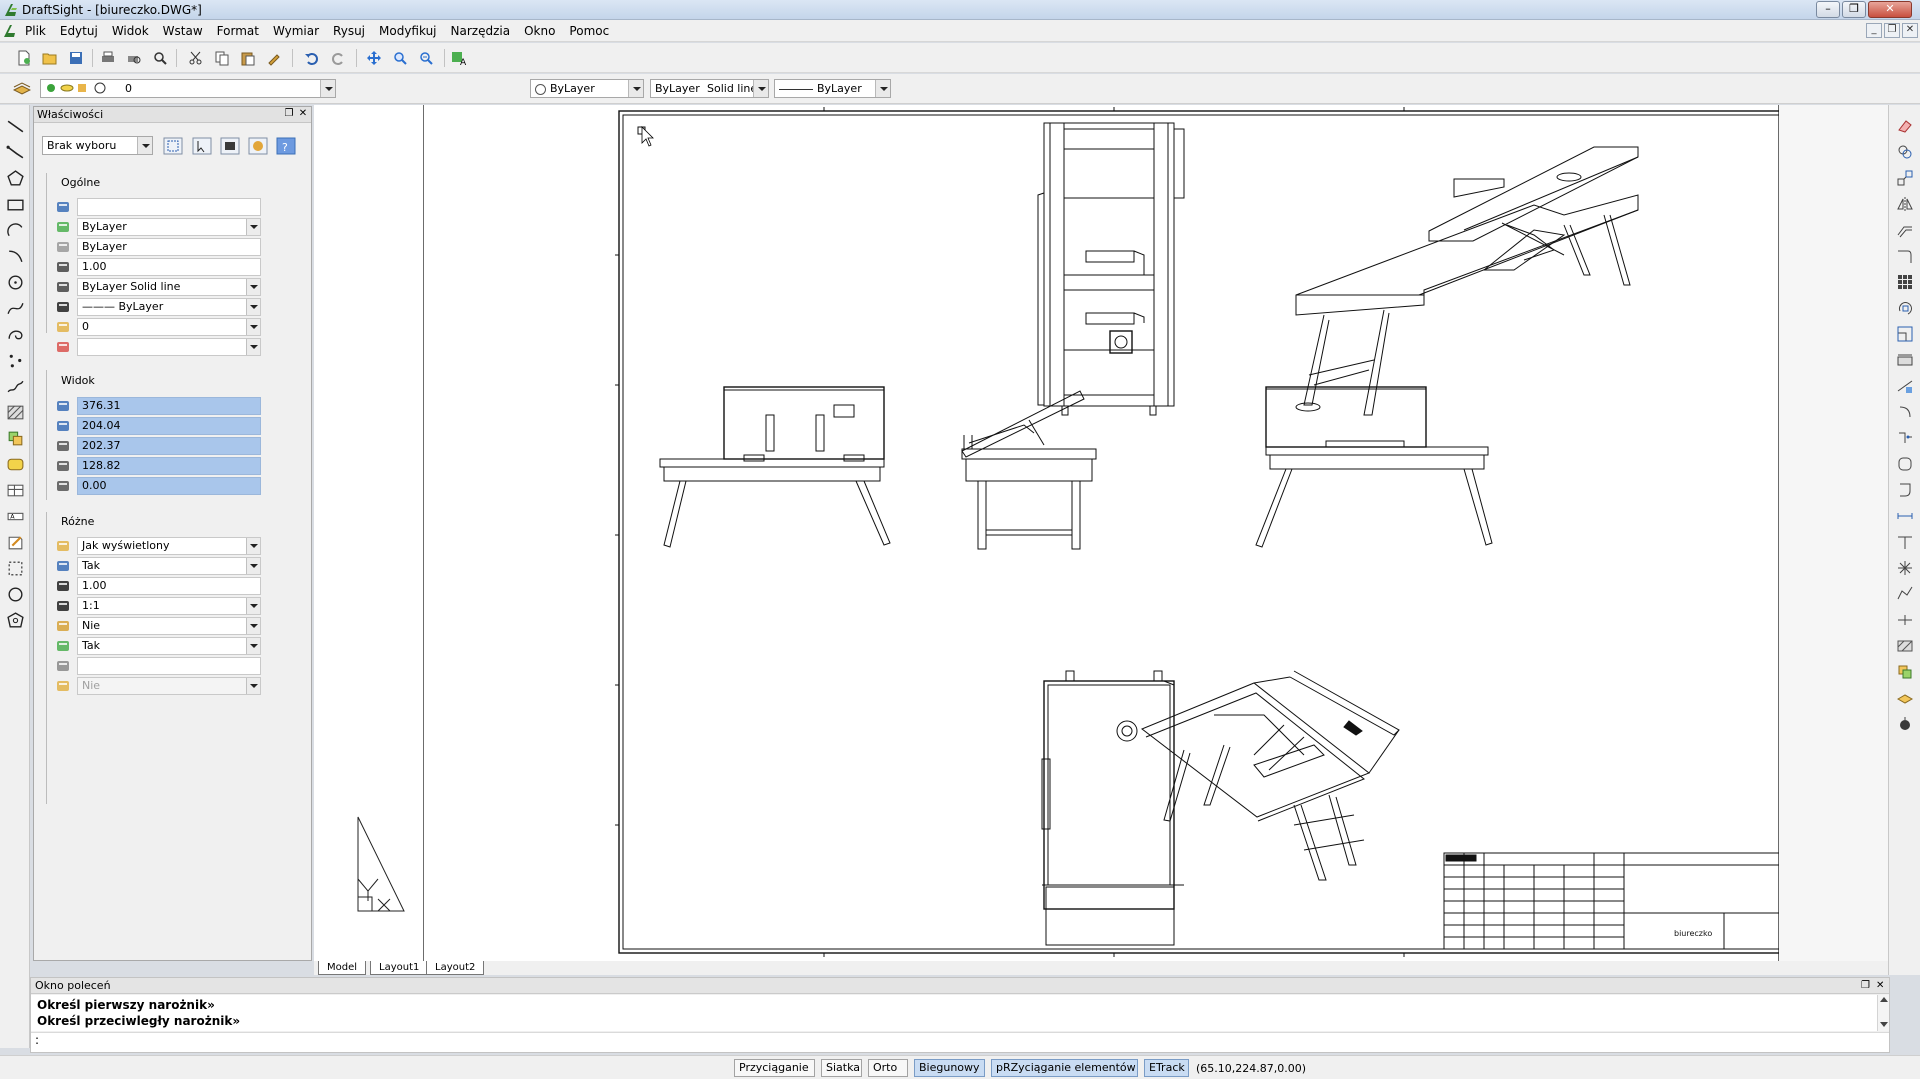 The width and height of the screenshot is (1920, 1079). Describe the element at coordinates (1854, 9) in the screenshot. I see `maximize-button: ❐` at that location.